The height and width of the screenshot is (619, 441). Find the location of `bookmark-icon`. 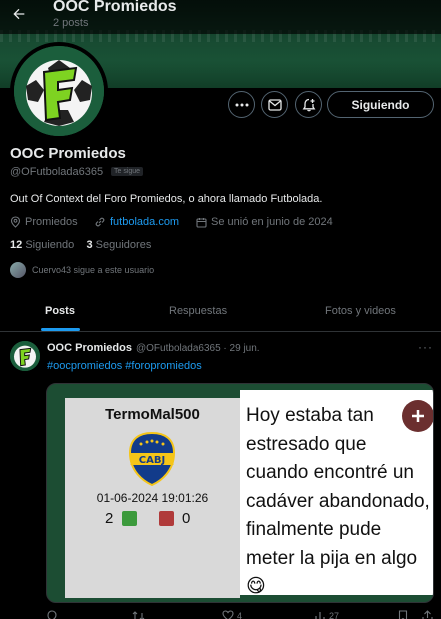

bookmark-icon is located at coordinates (403, 614).